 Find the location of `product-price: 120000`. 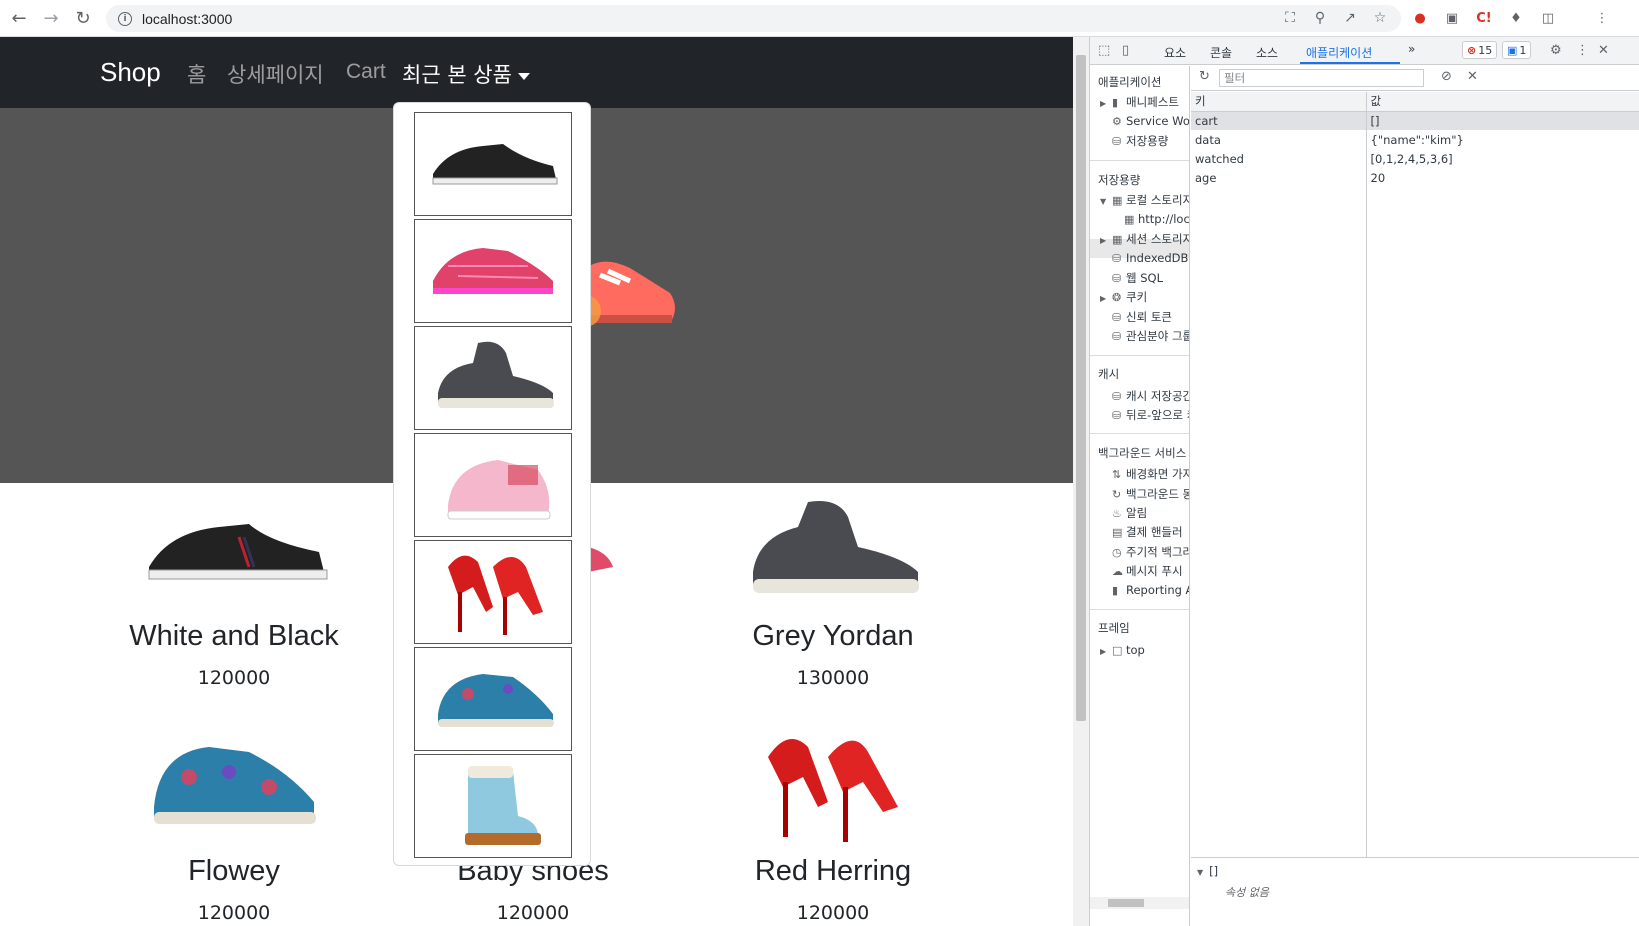

product-price: 120000 is located at coordinates (234, 913).